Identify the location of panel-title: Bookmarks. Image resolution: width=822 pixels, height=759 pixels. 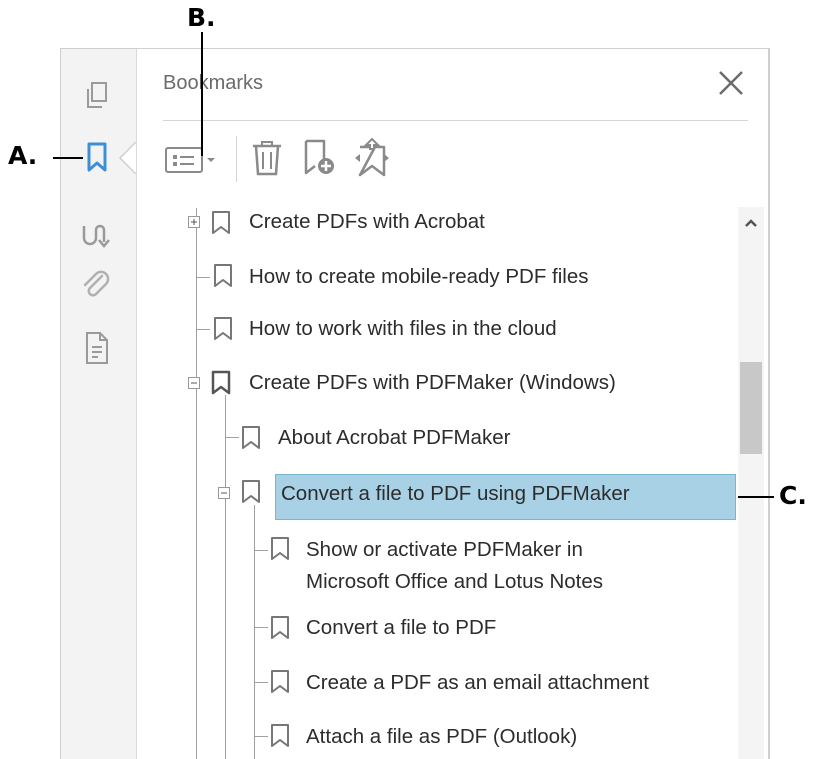
(213, 83).